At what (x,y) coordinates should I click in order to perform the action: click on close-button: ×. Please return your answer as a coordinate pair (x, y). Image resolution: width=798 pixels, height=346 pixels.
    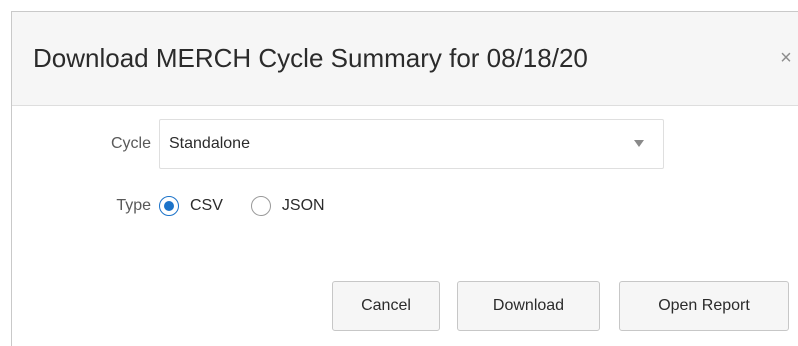
    Looking at the image, I should click on (786, 58).